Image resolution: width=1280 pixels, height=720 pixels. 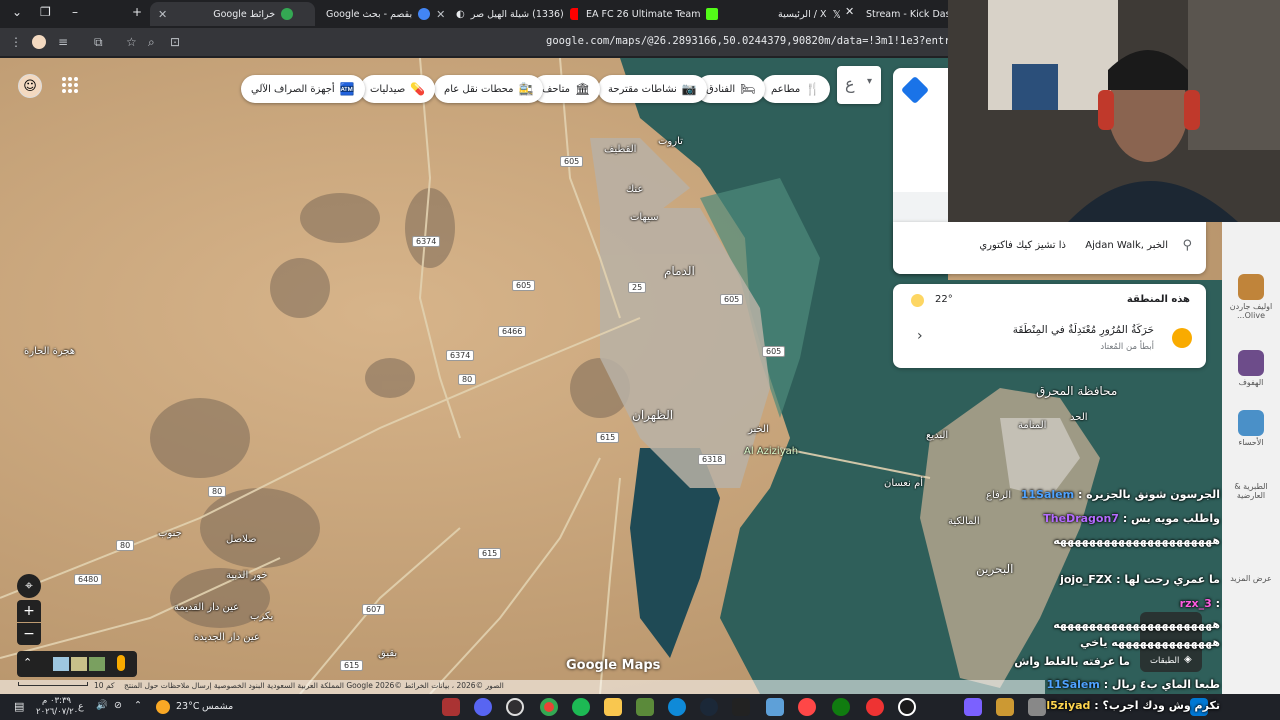 What do you see at coordinates (483, 707) in the screenshot?
I see `app-icon-discord` at bounding box center [483, 707].